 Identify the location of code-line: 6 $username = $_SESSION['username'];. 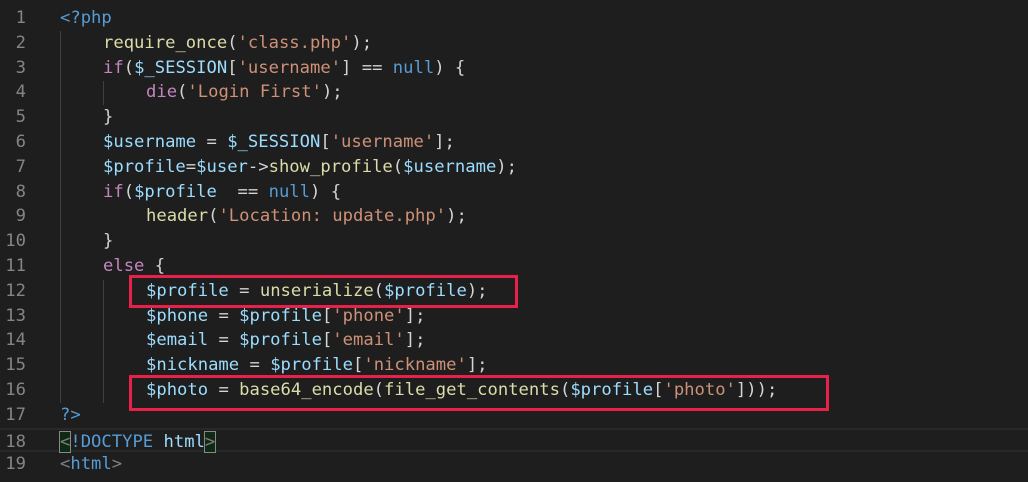
(514, 142).